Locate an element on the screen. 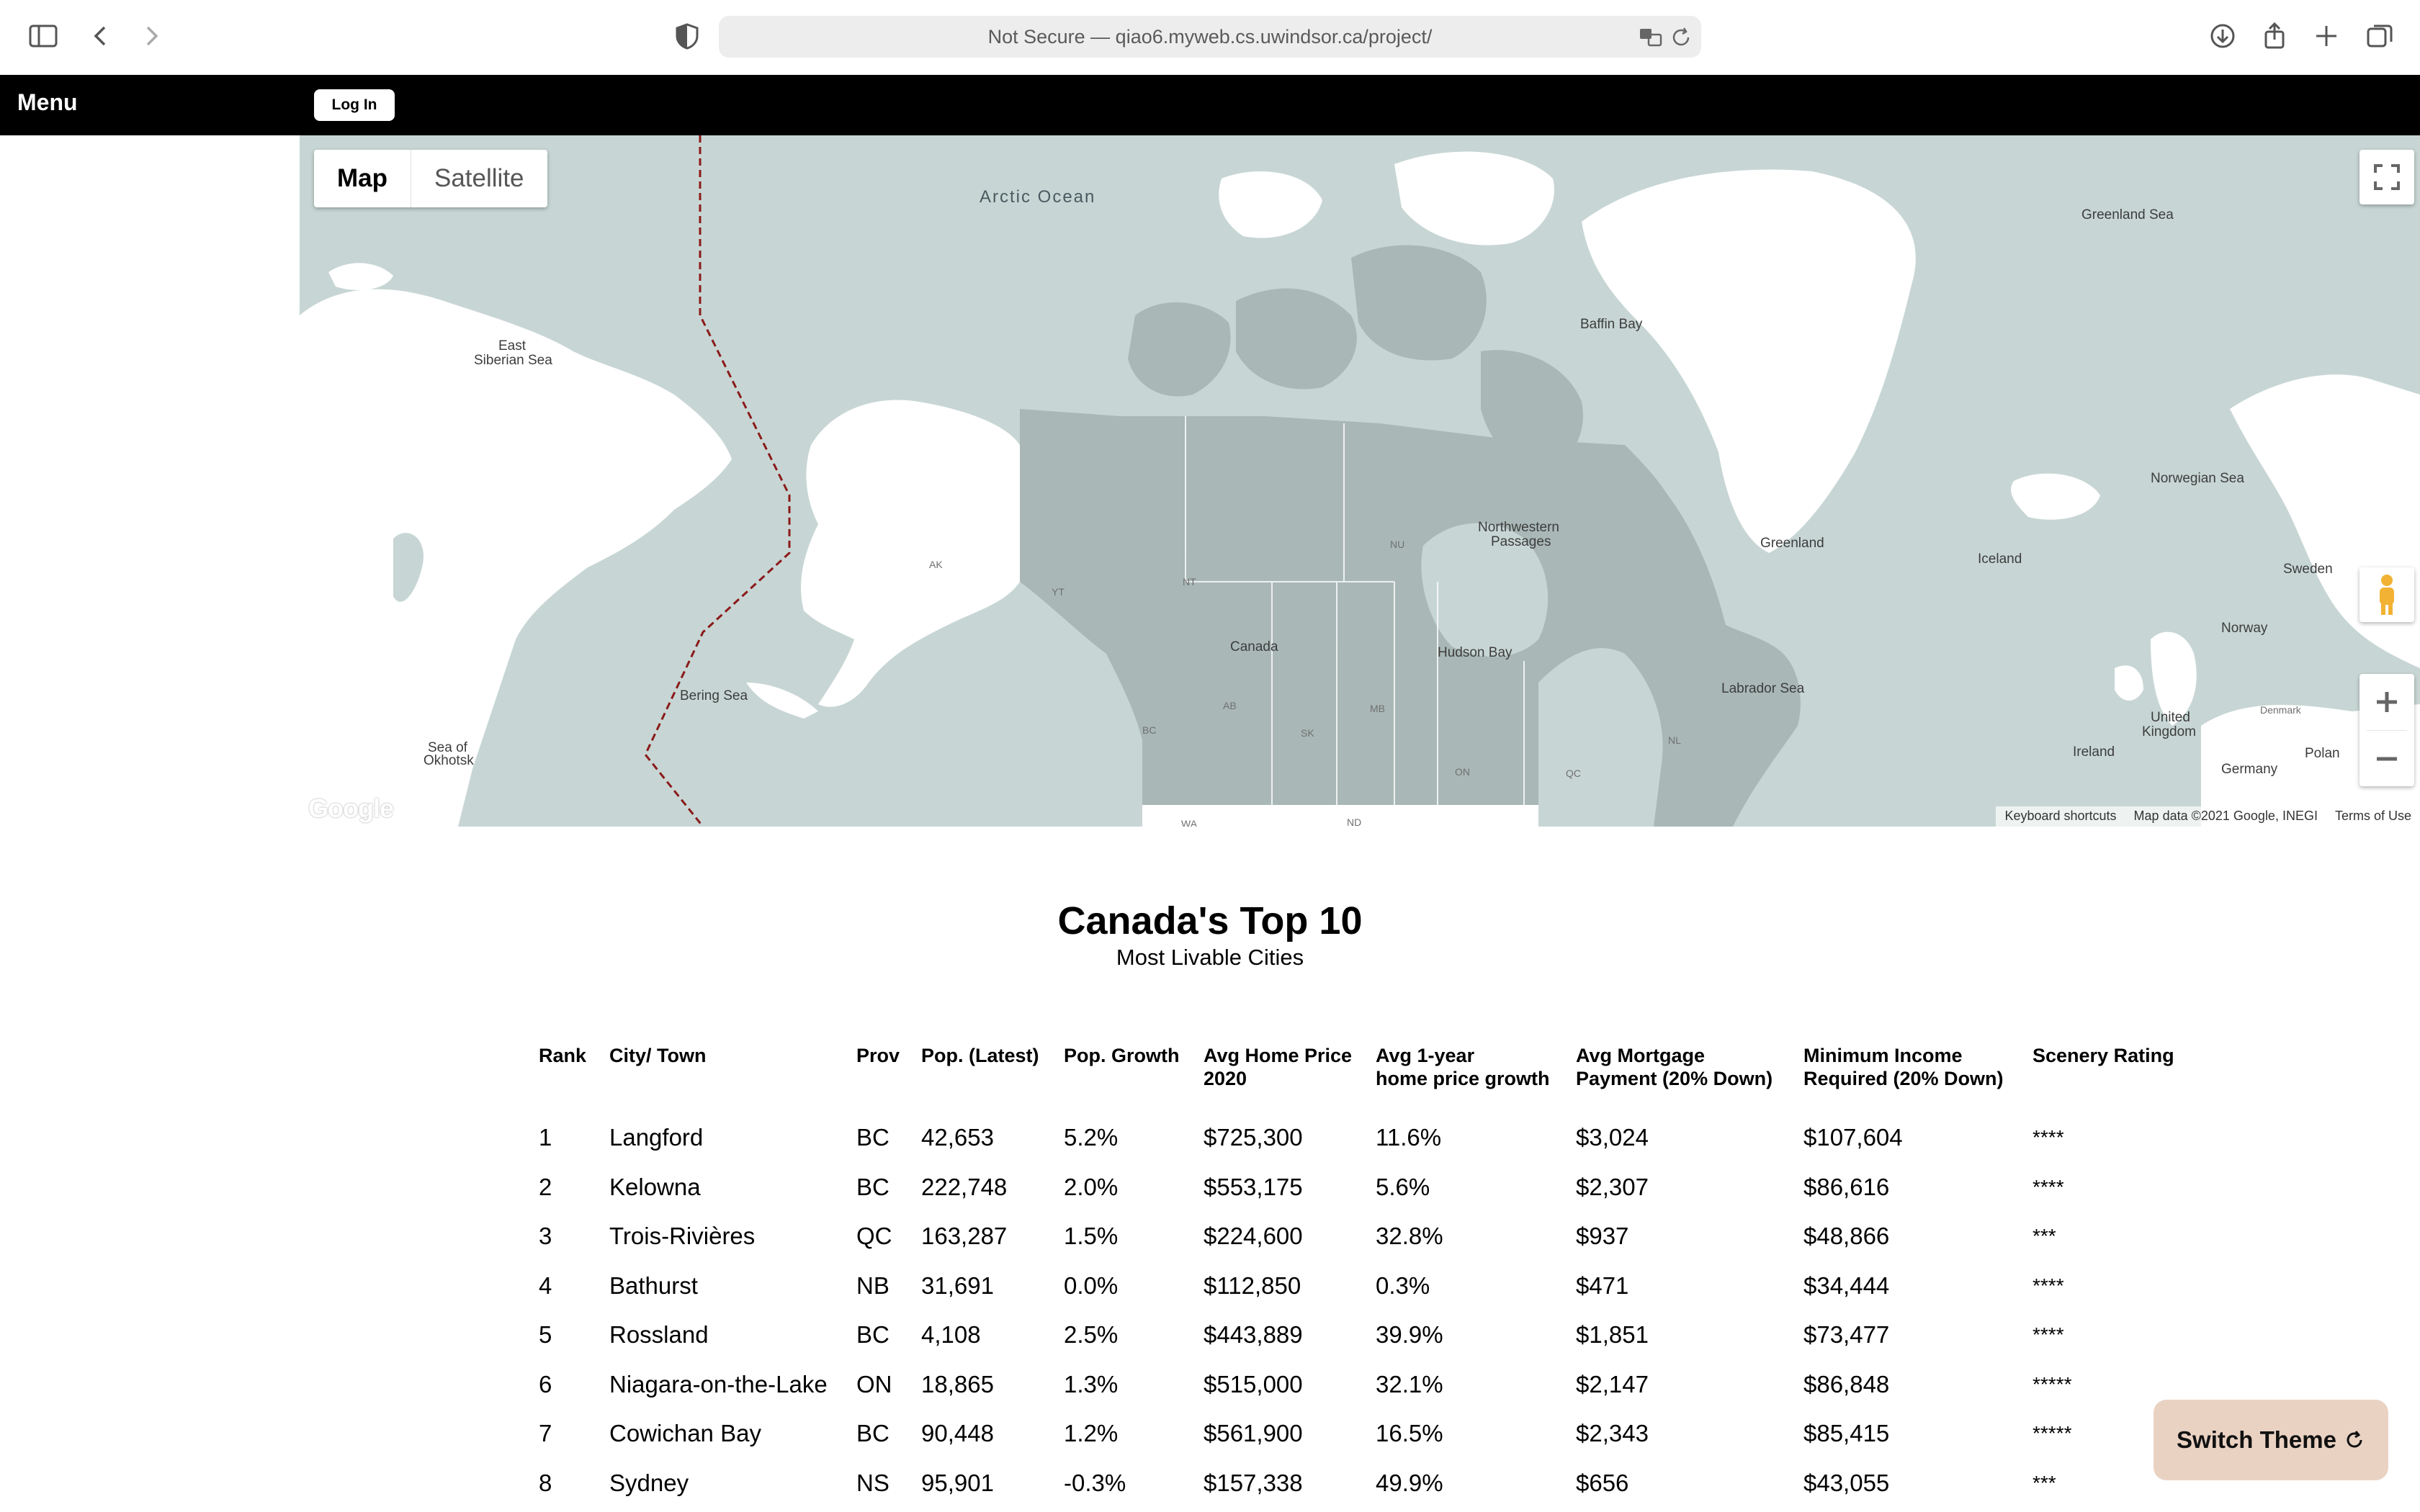  map-label-yt: YT is located at coordinates (1058, 592).